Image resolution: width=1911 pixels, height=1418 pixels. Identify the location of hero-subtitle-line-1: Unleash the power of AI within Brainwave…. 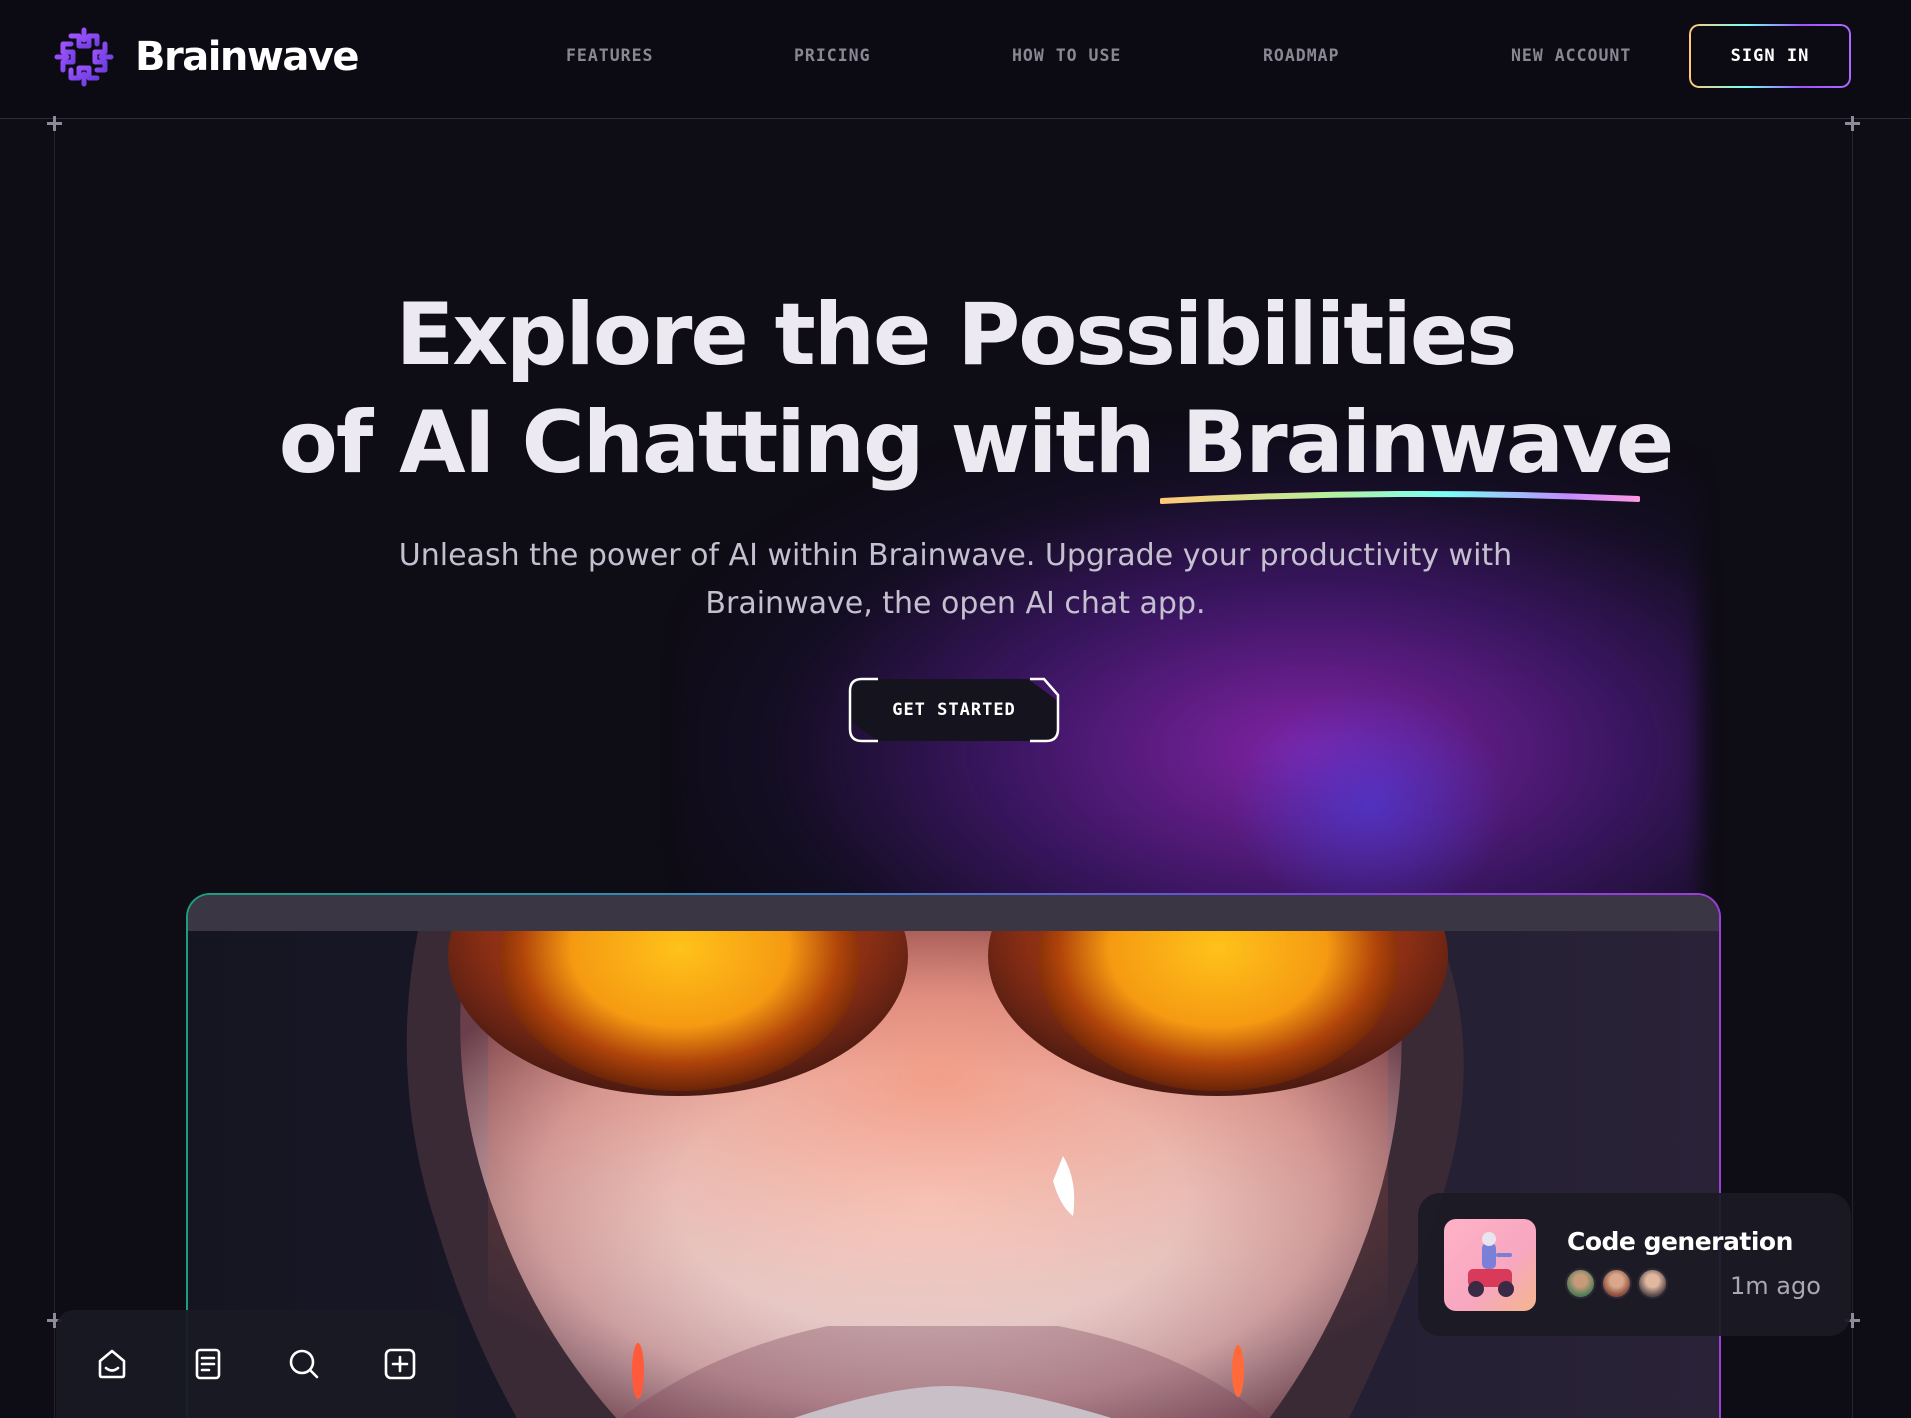
(955, 555).